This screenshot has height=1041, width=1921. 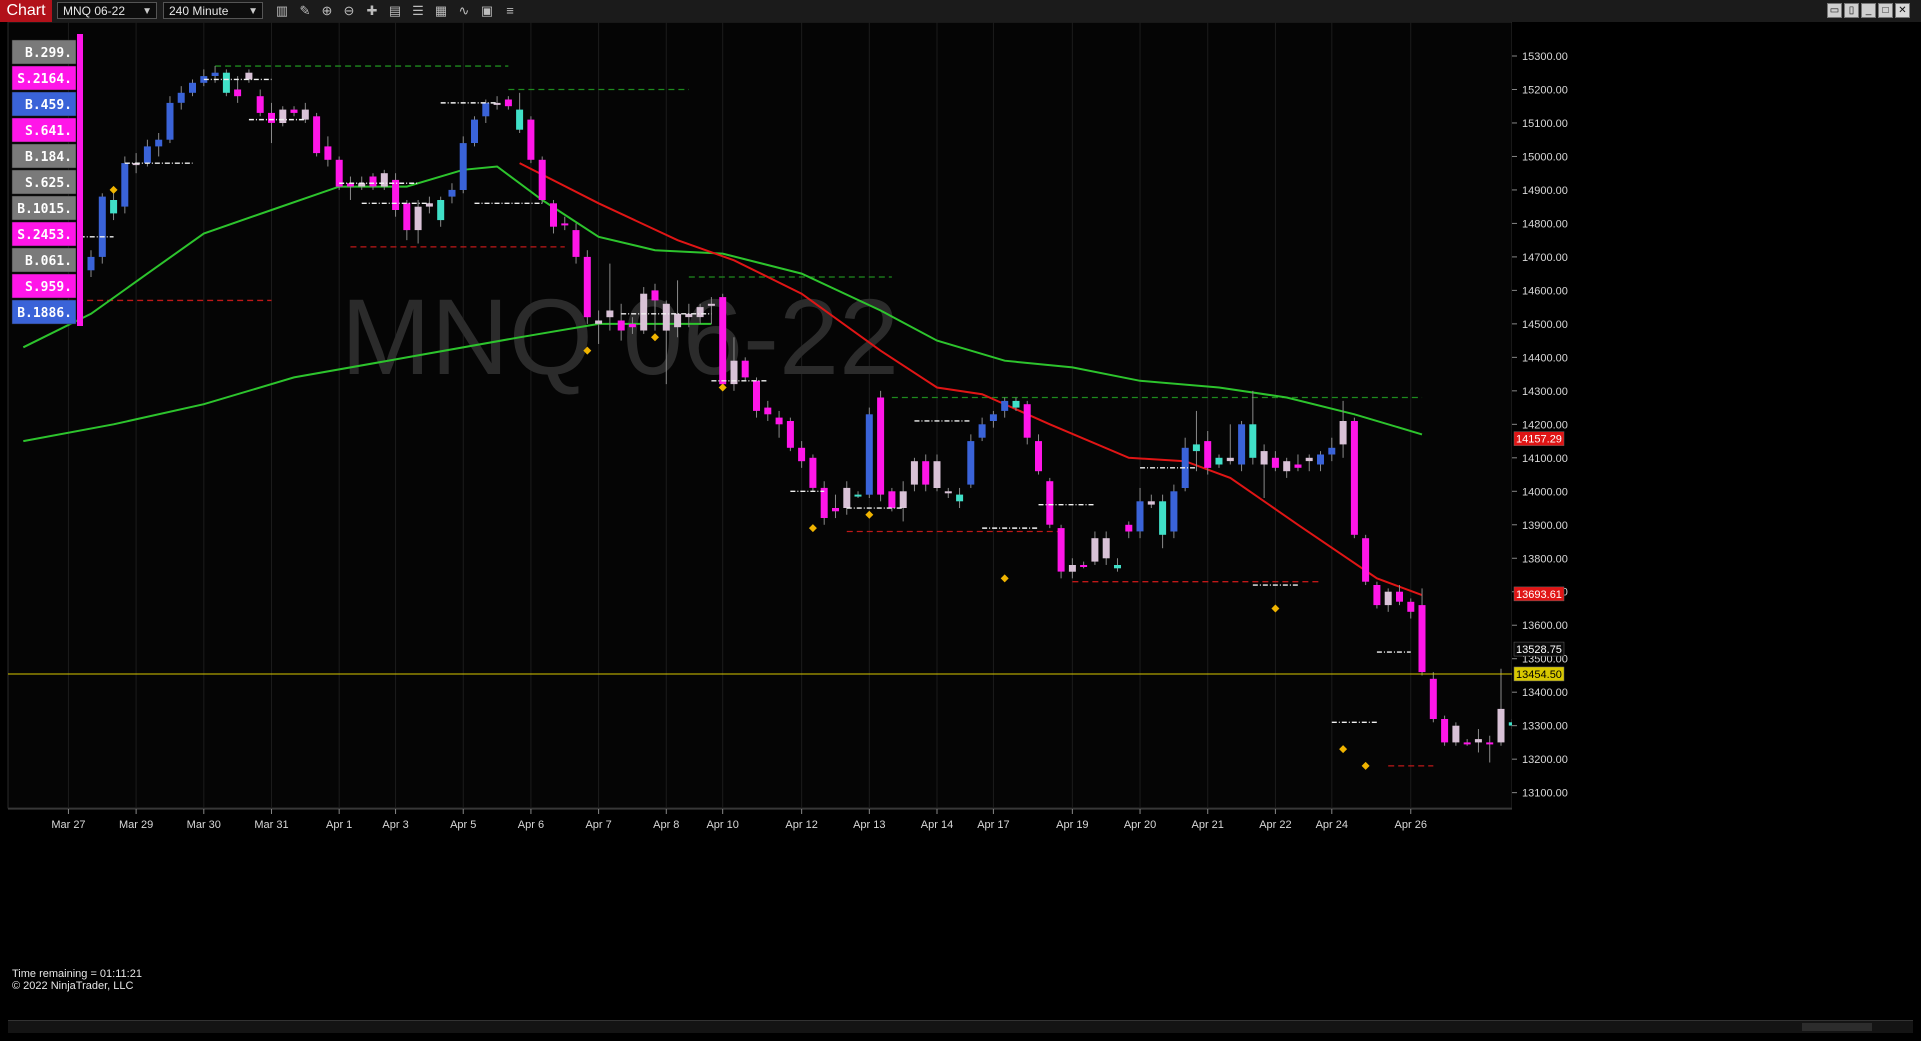 I want to click on y-tick-label: 13900.00, so click(x=1545, y=526).